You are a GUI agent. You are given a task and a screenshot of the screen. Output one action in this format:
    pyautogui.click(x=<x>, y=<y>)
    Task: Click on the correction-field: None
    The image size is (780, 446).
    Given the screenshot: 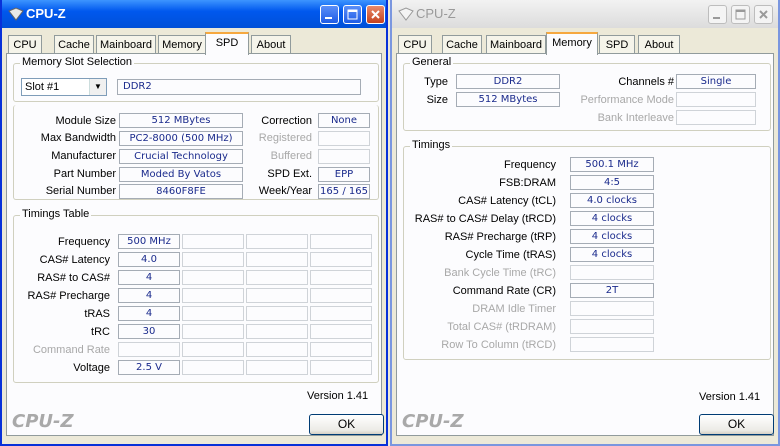 What is the action you would take?
    pyautogui.click(x=344, y=120)
    